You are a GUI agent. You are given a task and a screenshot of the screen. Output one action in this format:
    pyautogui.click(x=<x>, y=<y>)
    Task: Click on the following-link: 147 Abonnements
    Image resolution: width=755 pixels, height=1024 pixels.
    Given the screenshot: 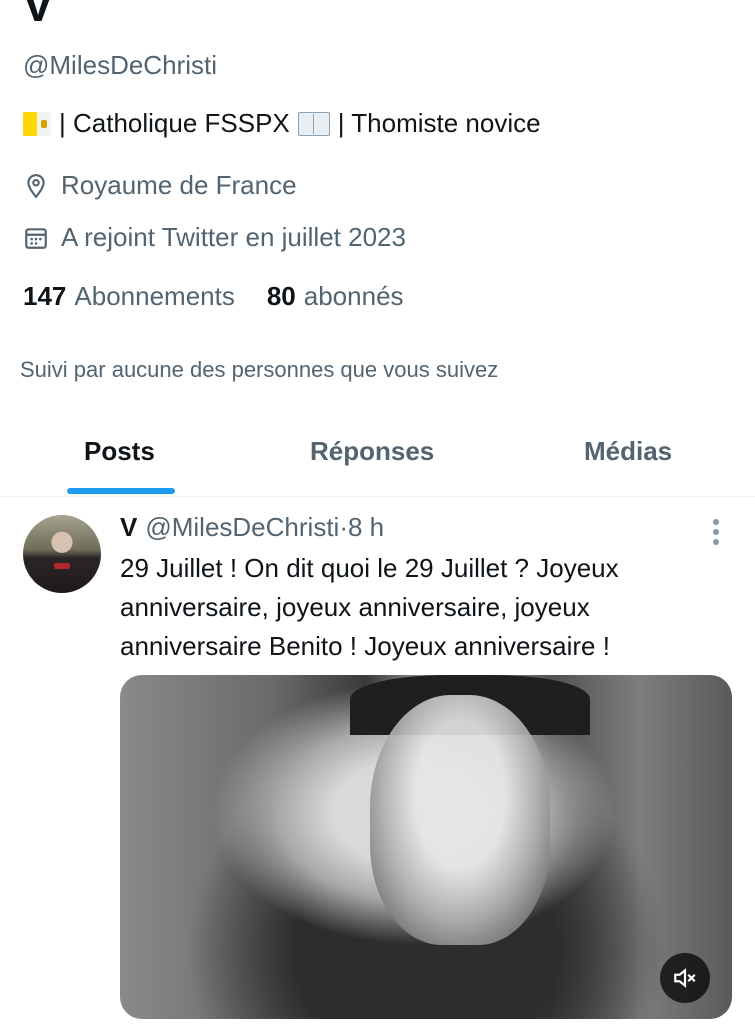 What is the action you would take?
    pyautogui.click(x=129, y=296)
    